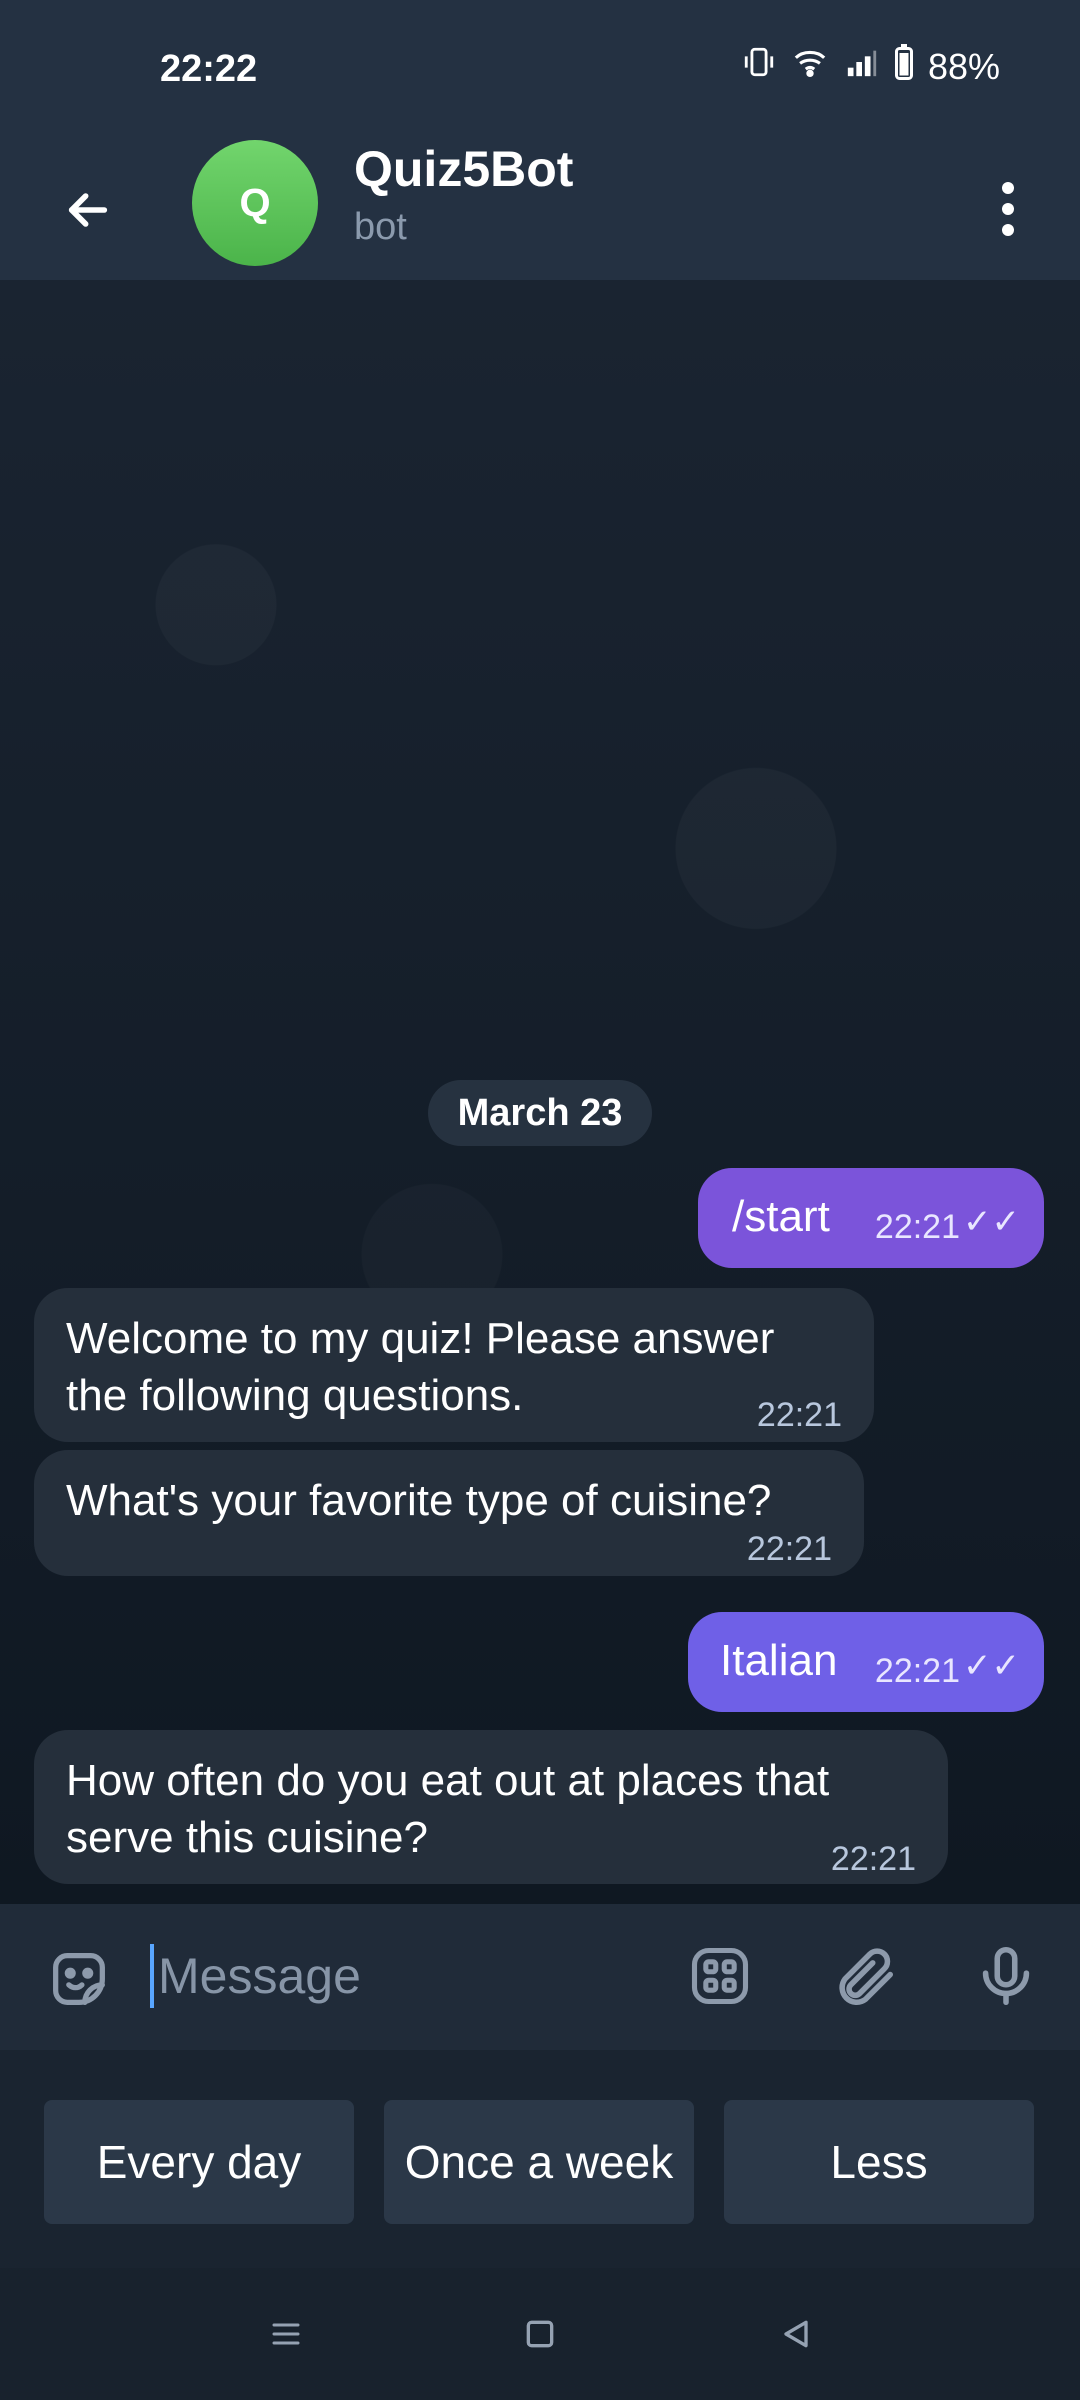 The width and height of the screenshot is (1080, 2400). Describe the element at coordinates (405, 1976) in the screenshot. I see `message-input: Message` at that location.